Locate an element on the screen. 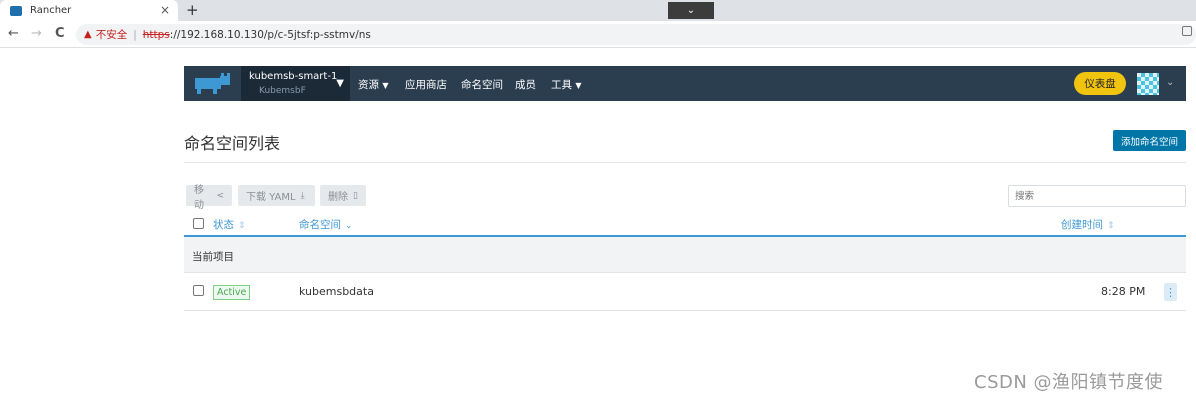 The height and width of the screenshot is (401, 1196). state-header-label: 状态 is located at coordinates (223, 225).